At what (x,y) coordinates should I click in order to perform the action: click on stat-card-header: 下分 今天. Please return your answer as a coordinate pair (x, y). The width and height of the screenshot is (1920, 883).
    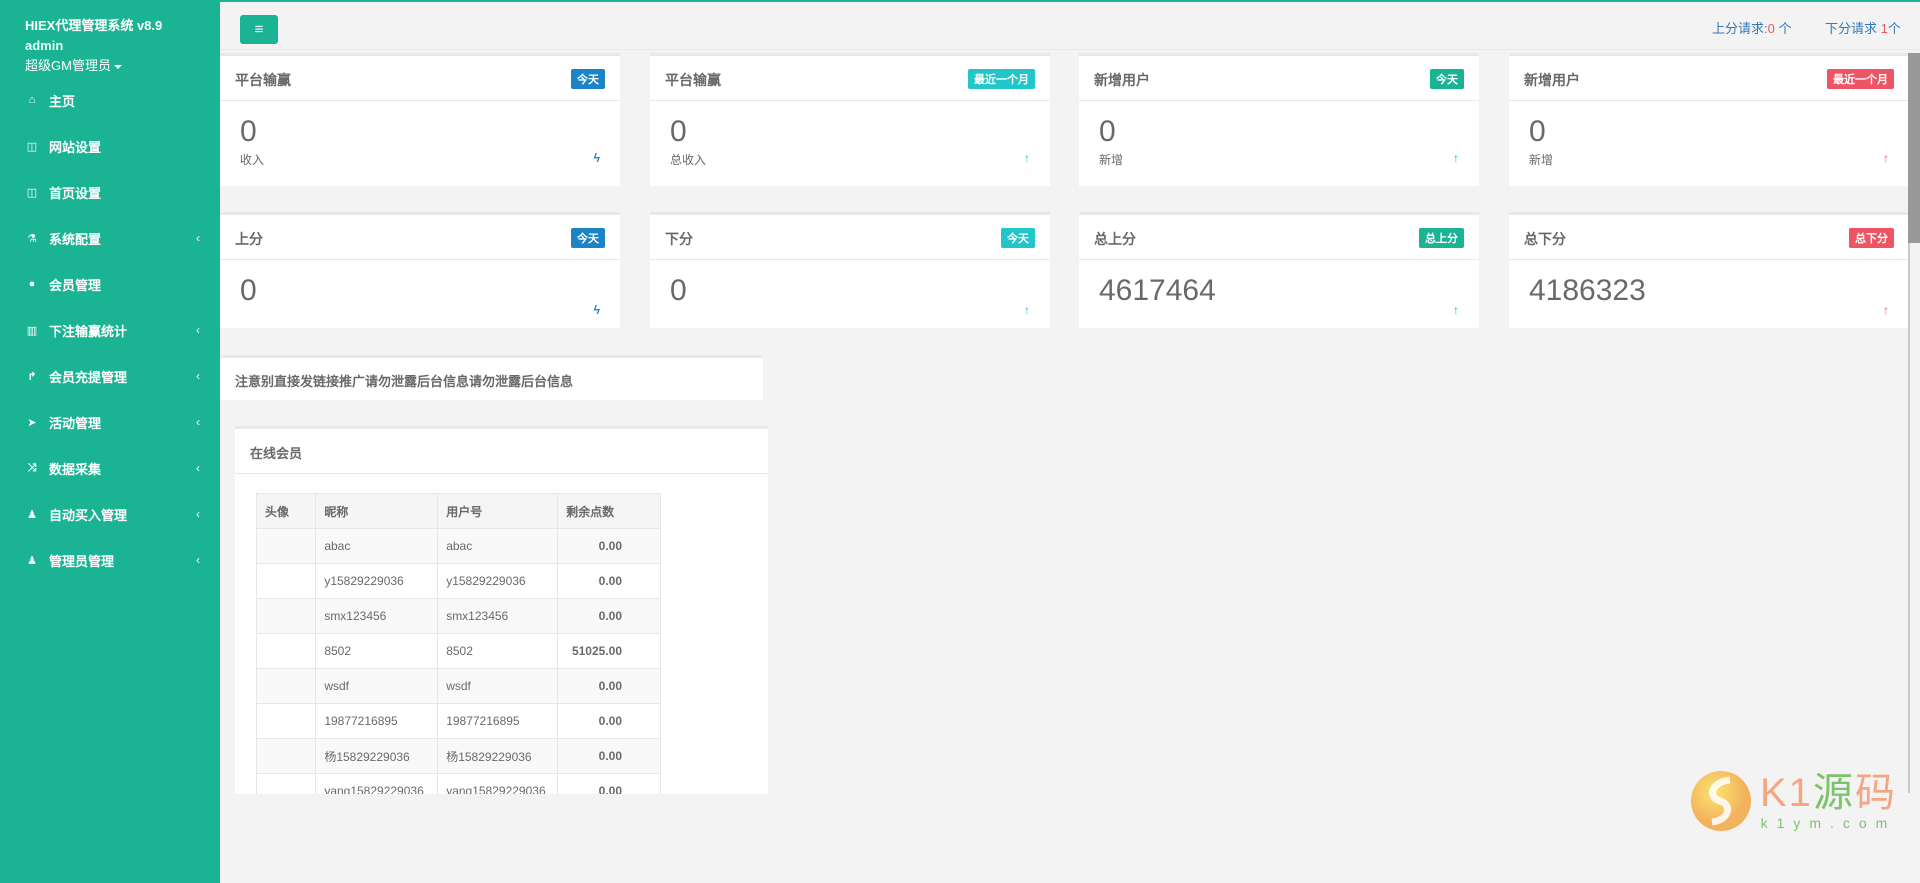
    Looking at the image, I should click on (850, 237).